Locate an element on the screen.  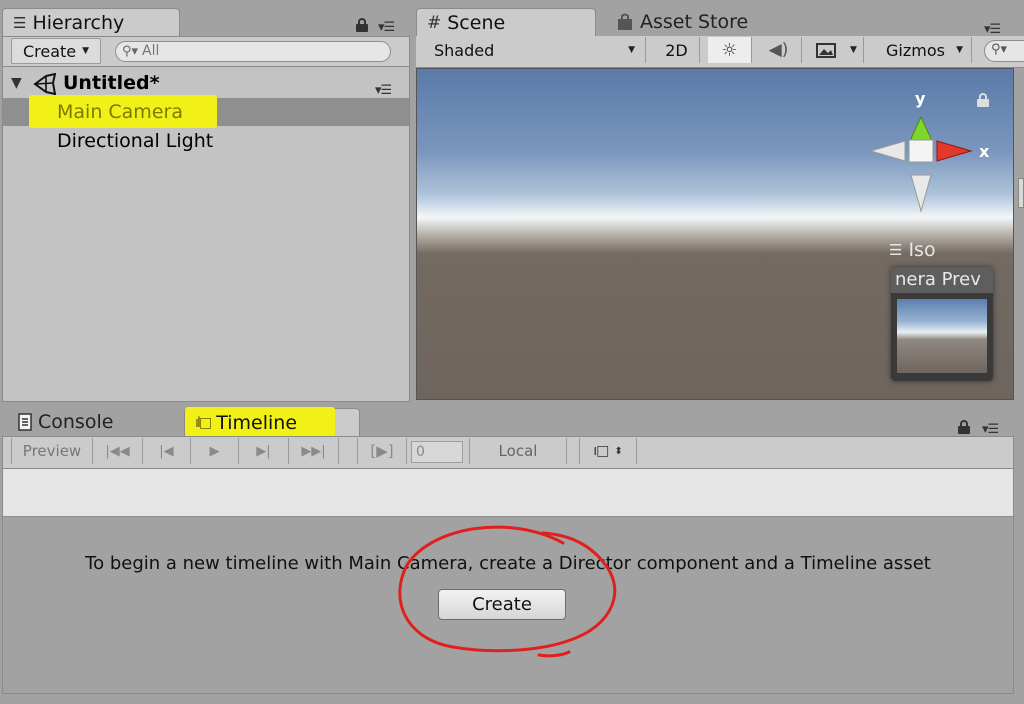
lock-icon is located at coordinates (362, 25).